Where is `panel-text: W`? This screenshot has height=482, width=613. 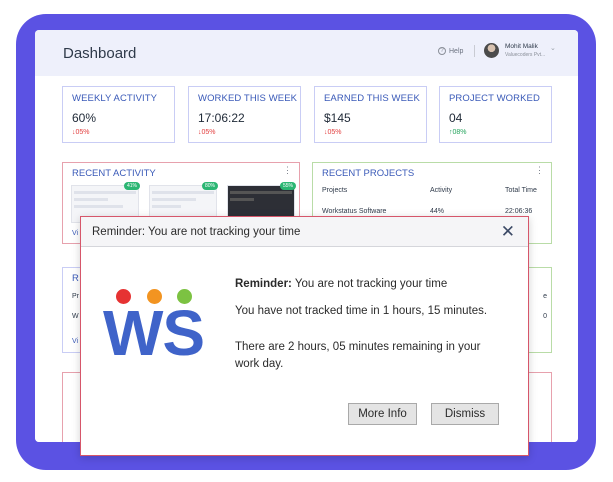 panel-text: W is located at coordinates (75, 316).